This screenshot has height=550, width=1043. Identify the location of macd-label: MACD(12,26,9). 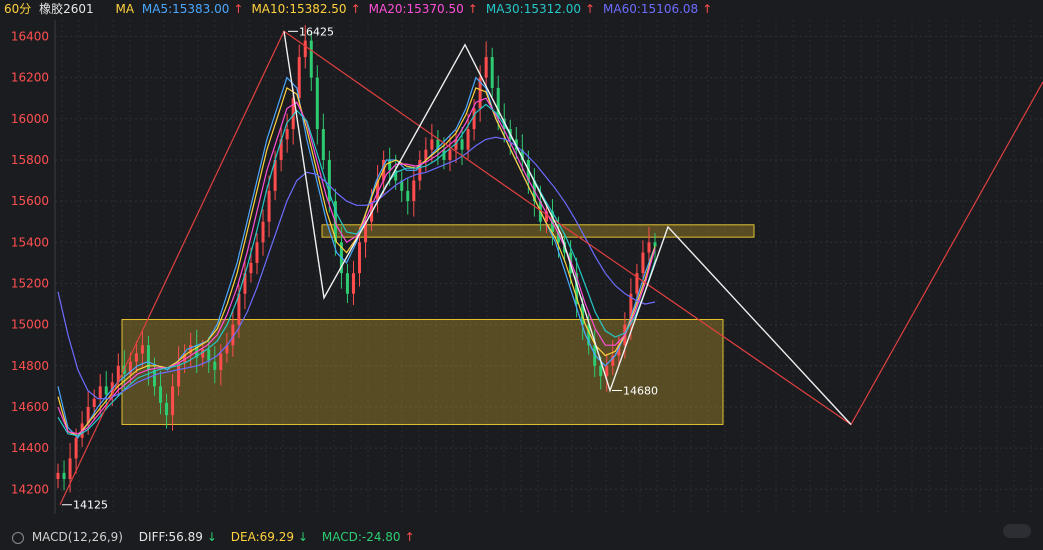
(77, 537).